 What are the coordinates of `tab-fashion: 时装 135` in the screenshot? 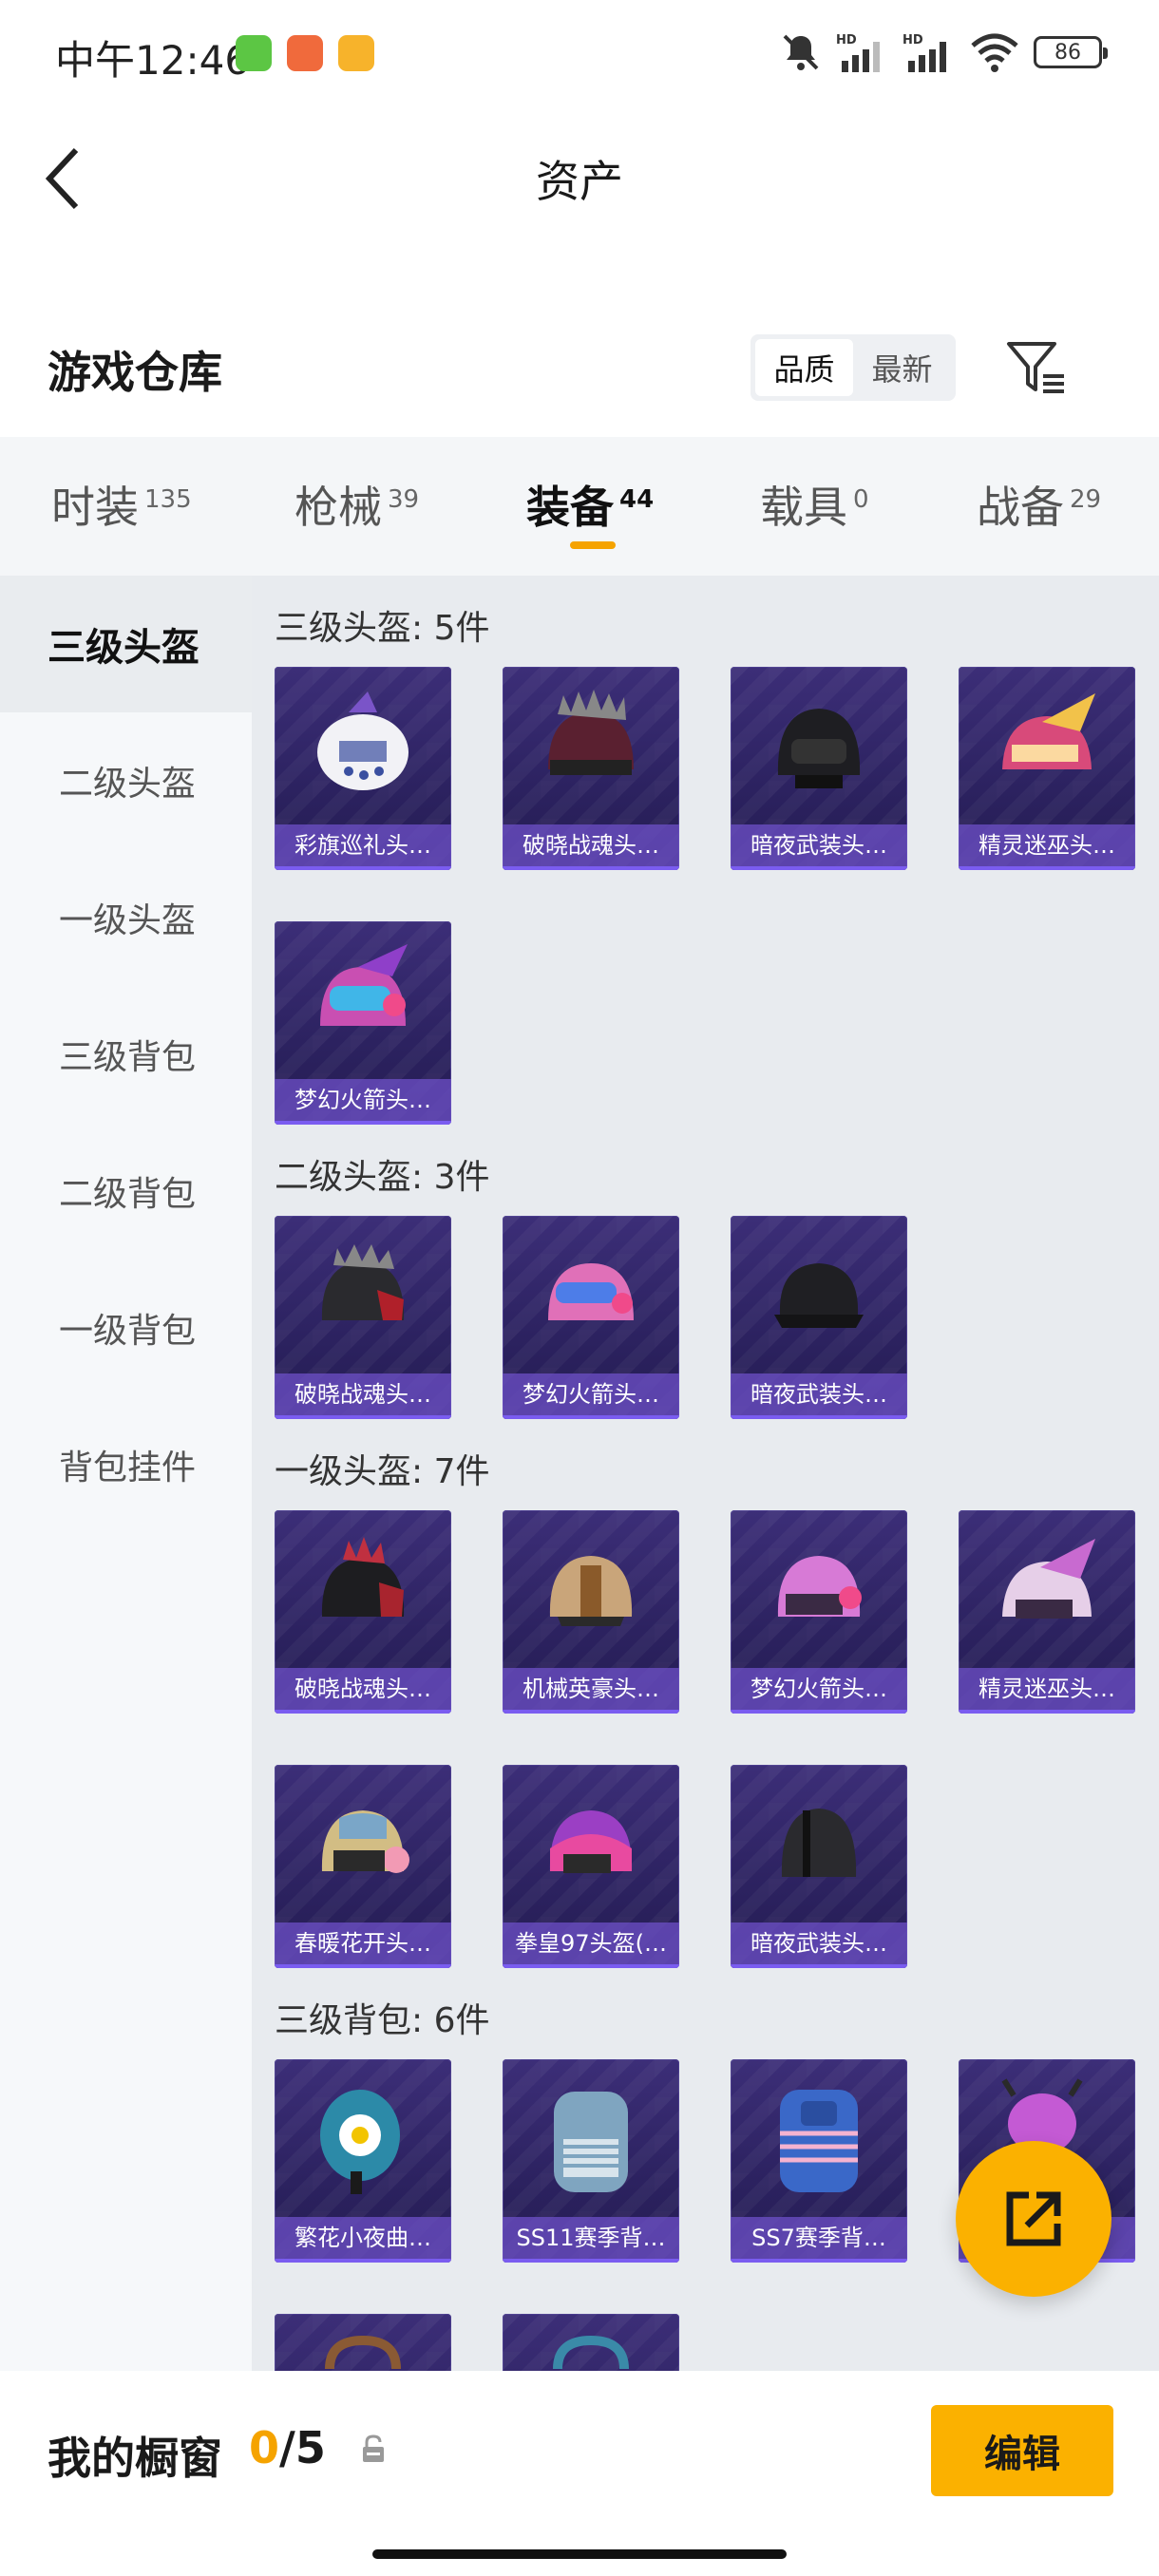 It's located at (121, 505).